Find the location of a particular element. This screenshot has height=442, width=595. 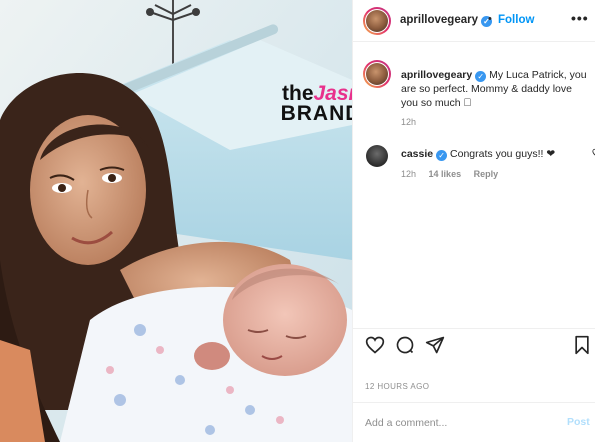

comment-likes: 14 likes is located at coordinates (445, 174).